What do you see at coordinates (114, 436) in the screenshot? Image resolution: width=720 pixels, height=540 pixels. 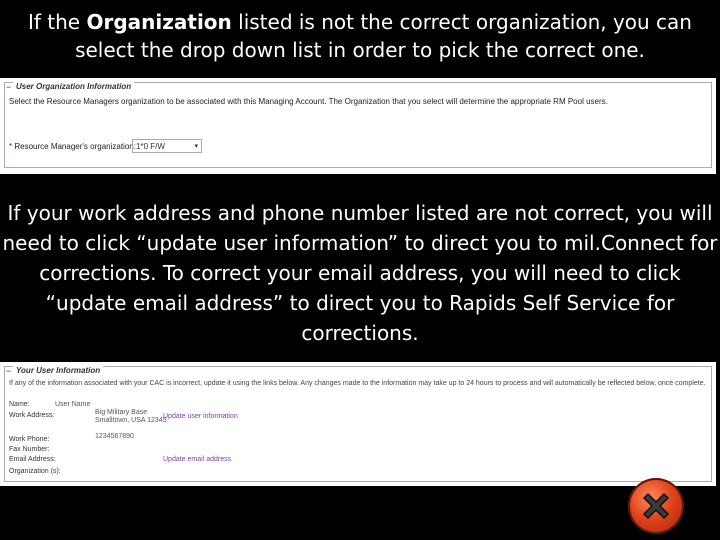 I see `work-phone-value: 1234567890` at bounding box center [114, 436].